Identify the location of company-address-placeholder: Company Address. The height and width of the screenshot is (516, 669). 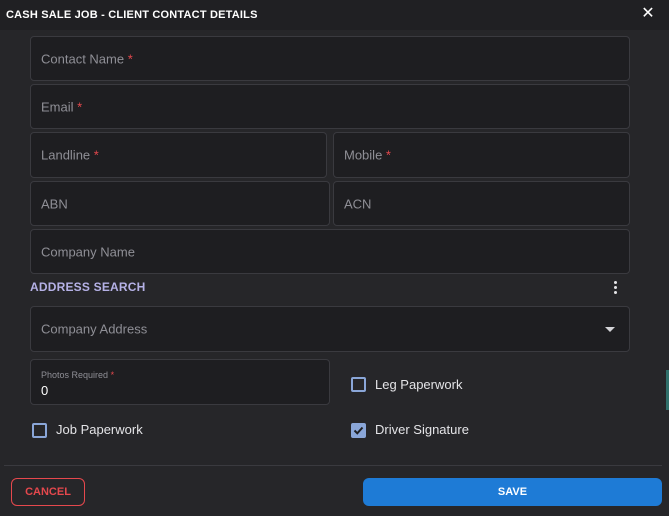
(94, 329).